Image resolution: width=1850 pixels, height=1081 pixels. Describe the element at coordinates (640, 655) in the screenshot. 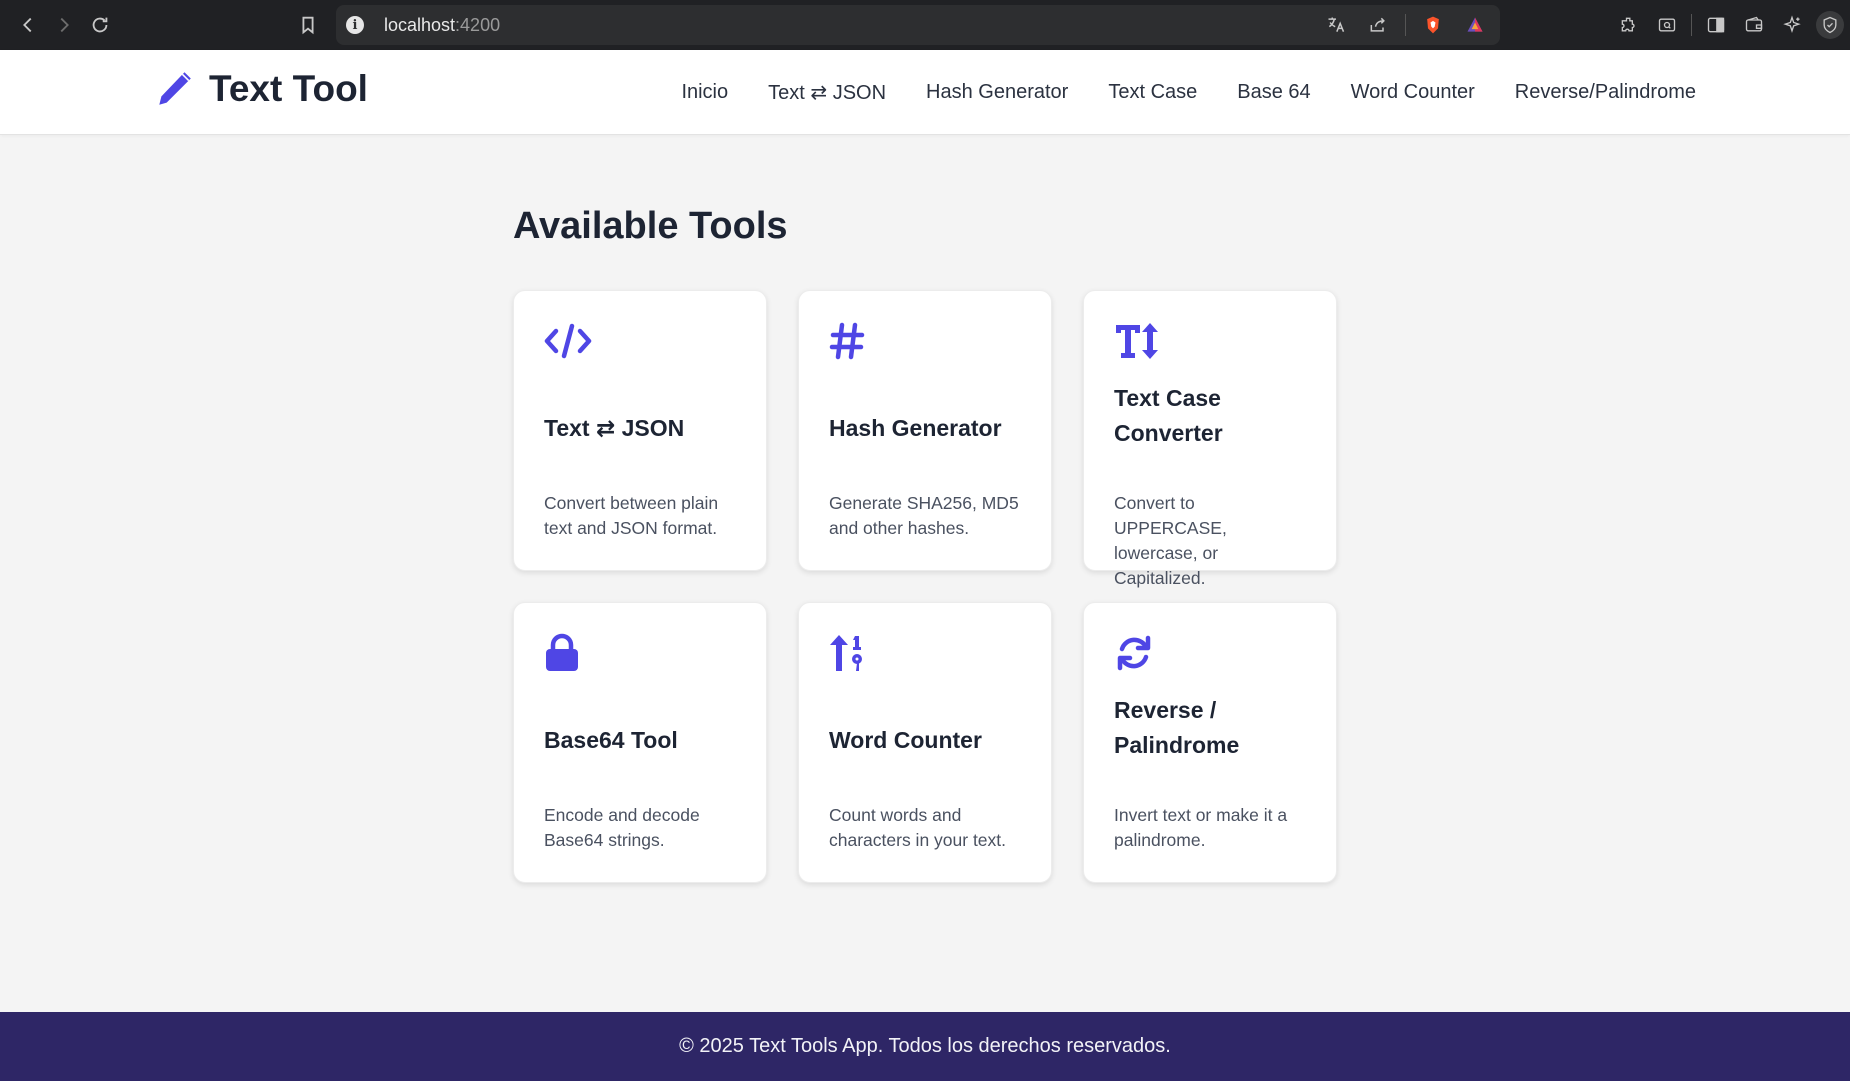

I see `lock-icon` at that location.